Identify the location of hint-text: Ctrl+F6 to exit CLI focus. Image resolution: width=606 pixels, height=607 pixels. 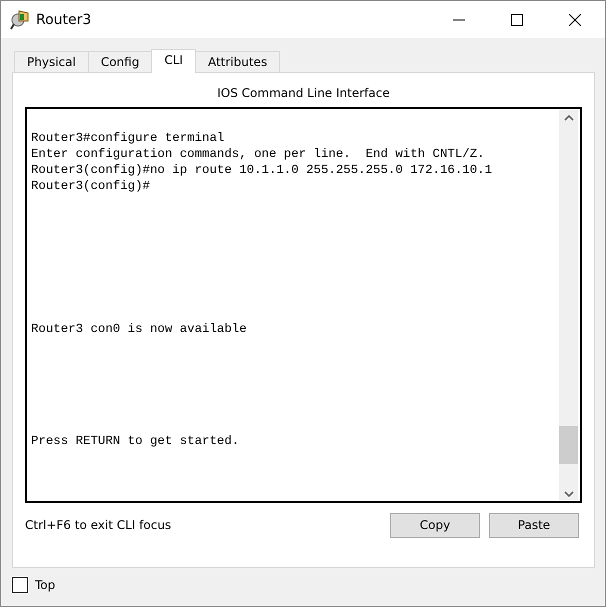
(98, 525).